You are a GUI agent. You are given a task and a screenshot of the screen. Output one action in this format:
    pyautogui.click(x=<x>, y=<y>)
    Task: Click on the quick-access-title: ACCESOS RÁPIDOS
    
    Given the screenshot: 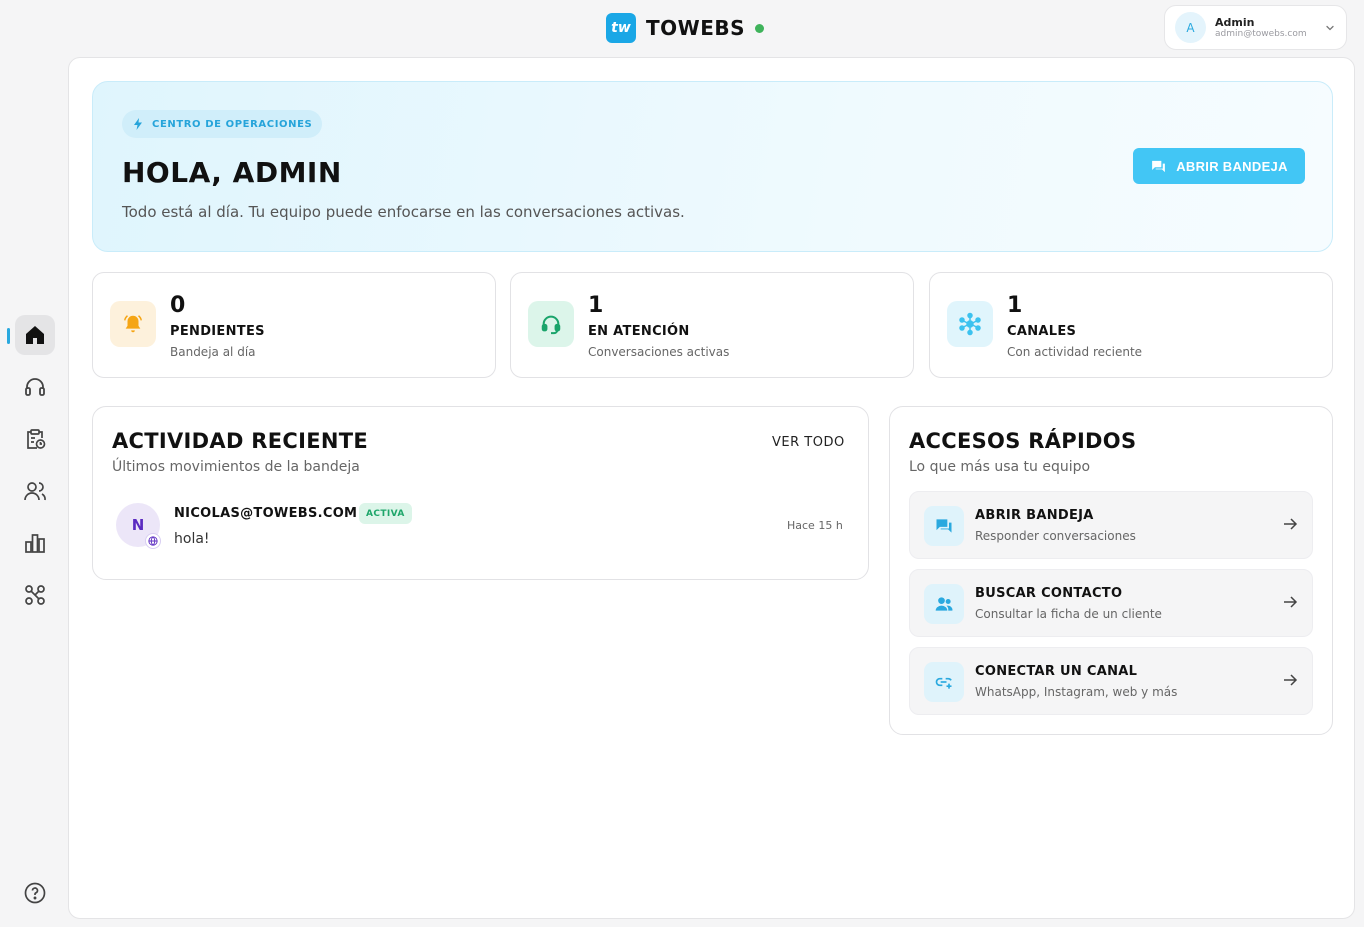 What is the action you would take?
    pyautogui.click(x=1023, y=441)
    